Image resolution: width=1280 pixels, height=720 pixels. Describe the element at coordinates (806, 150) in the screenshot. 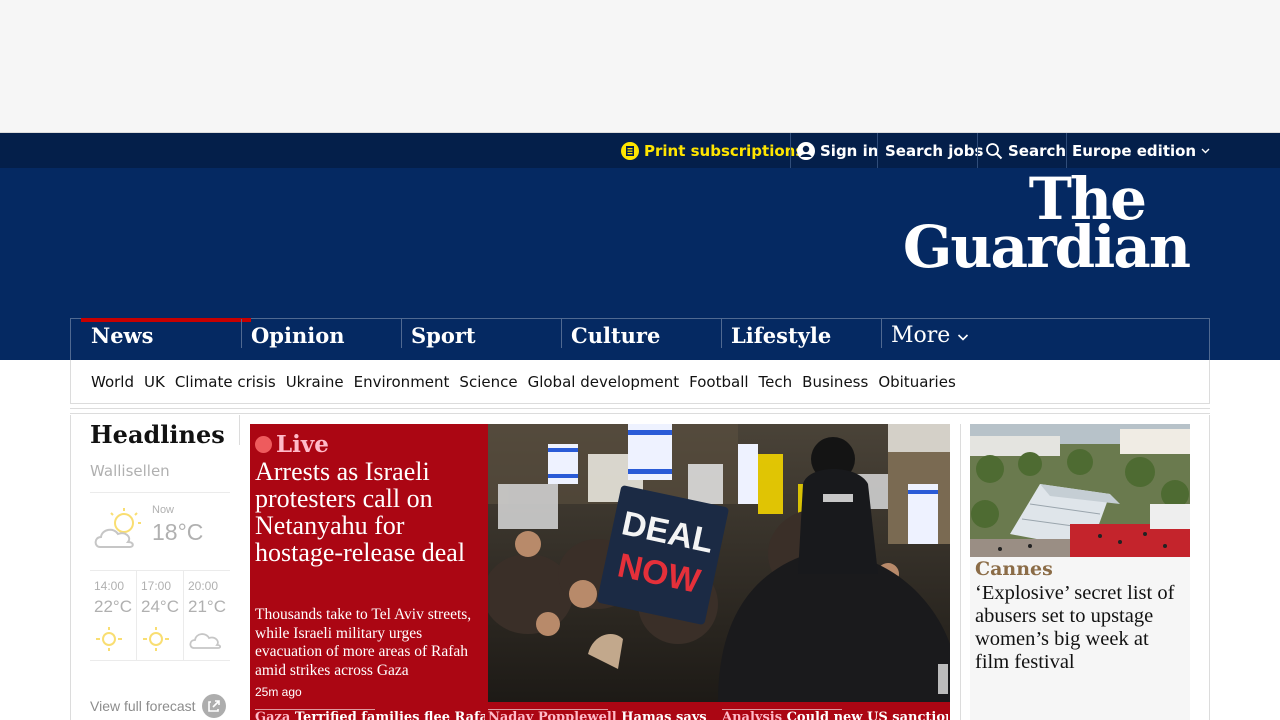

I see `user-icon` at that location.